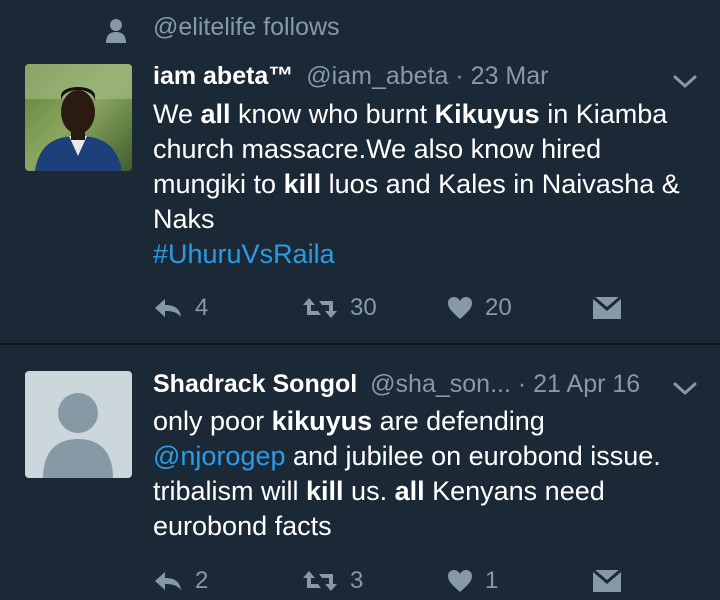  Describe the element at coordinates (498, 307) in the screenshot. I see `like-count: 20` at that location.